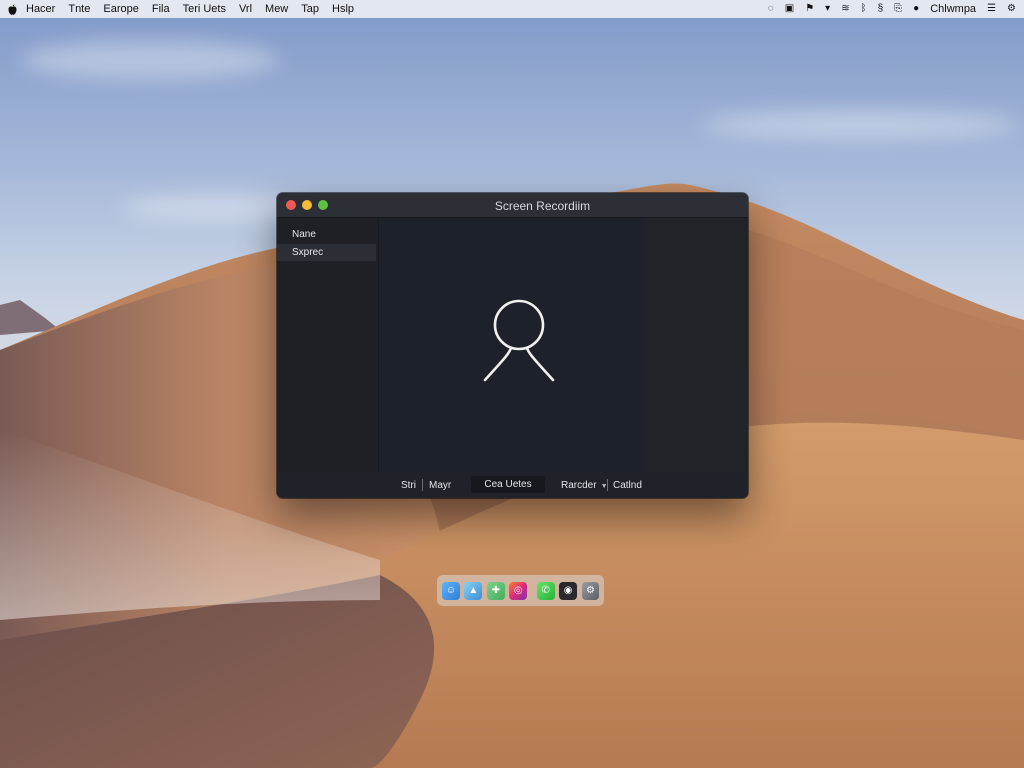 The image size is (1024, 768). Describe the element at coordinates (291, 205) in the screenshot. I see `close-button` at that location.